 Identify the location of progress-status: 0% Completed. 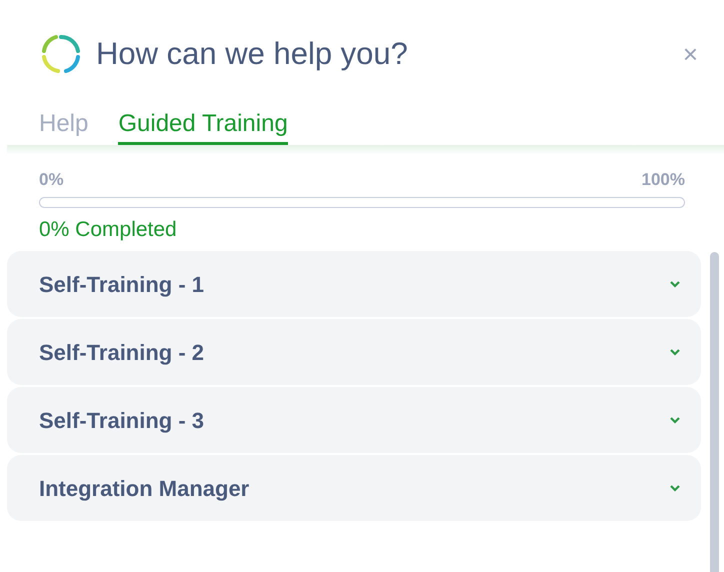
(108, 229).